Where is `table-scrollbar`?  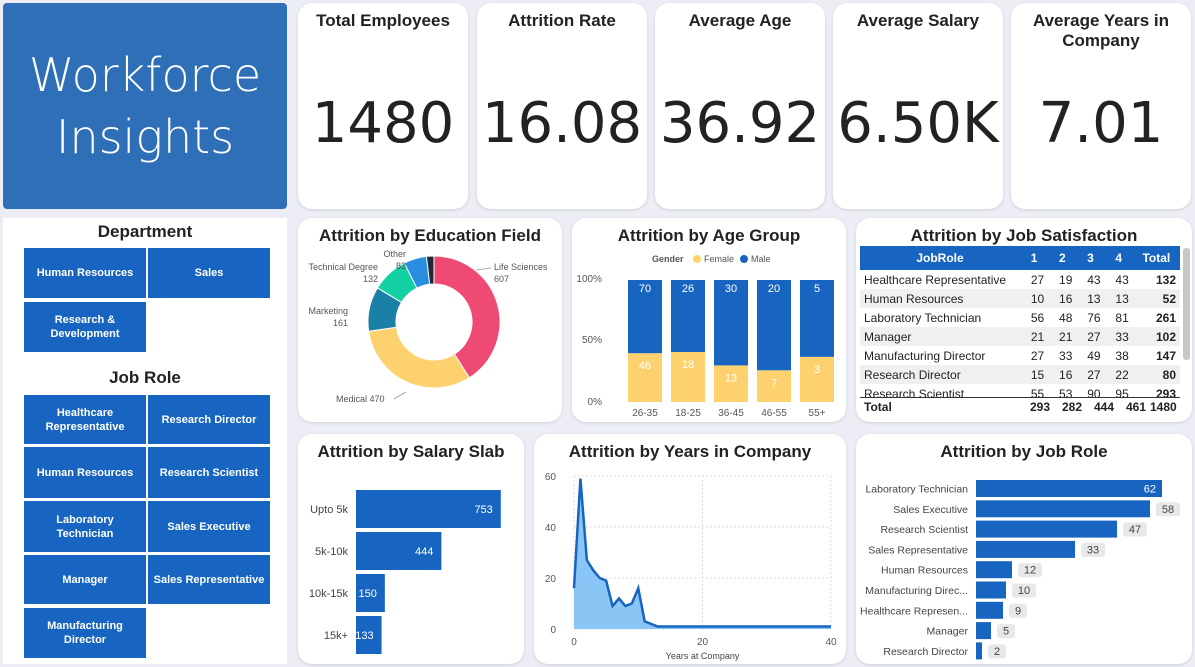
table-scrollbar is located at coordinates (1186, 304).